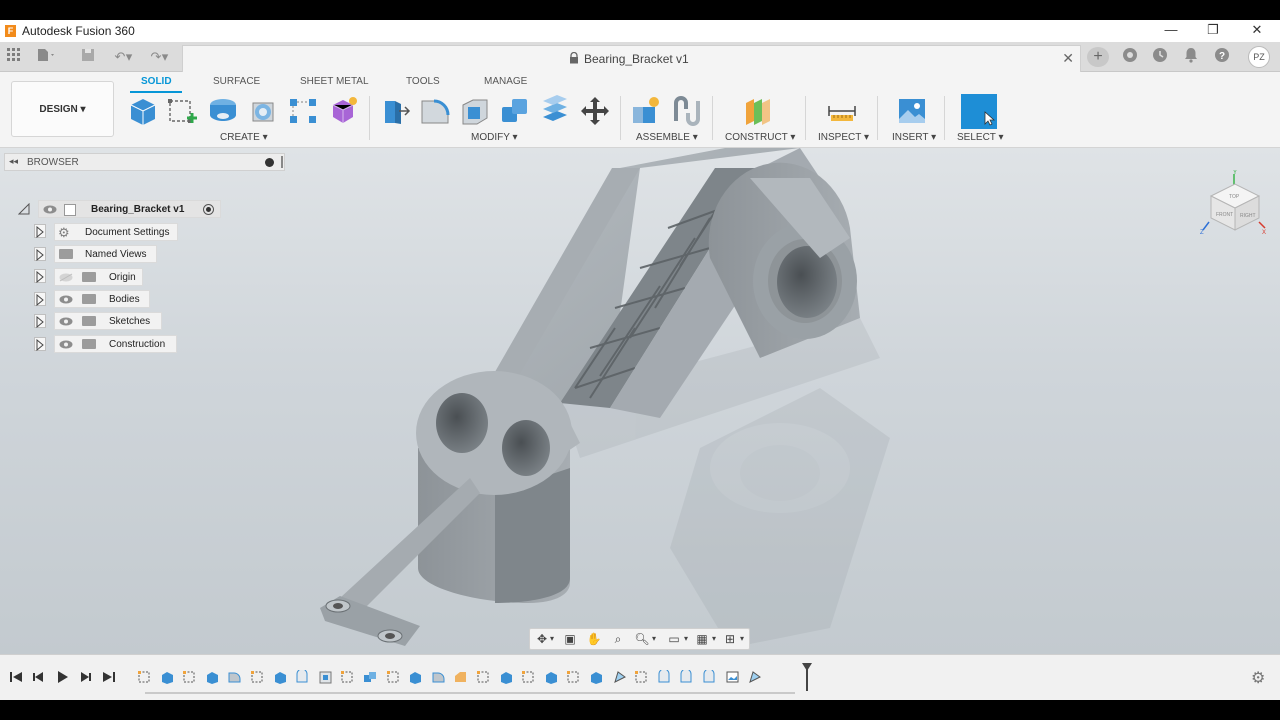 This screenshot has height=720, width=1280. I want to click on construct-menu: CONSTRUCT ▾, so click(760, 137).